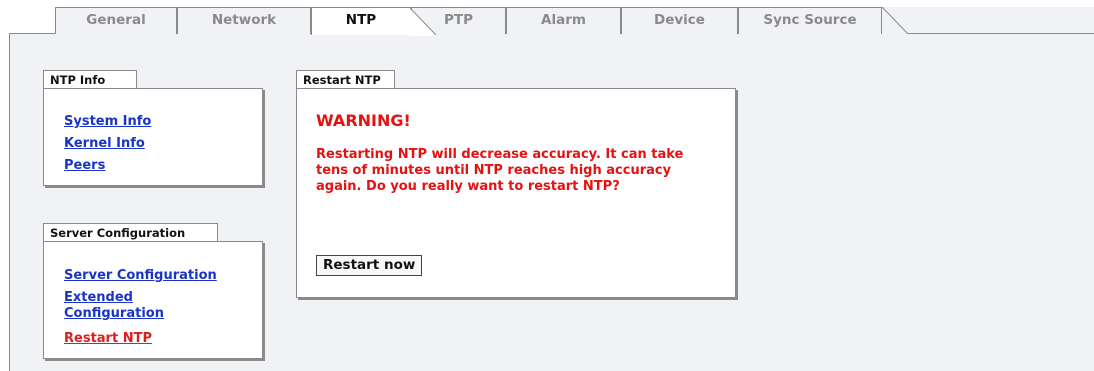 Image resolution: width=1094 pixels, height=371 pixels. What do you see at coordinates (363, 120) in the screenshot?
I see `warning-title: WARNING!` at bounding box center [363, 120].